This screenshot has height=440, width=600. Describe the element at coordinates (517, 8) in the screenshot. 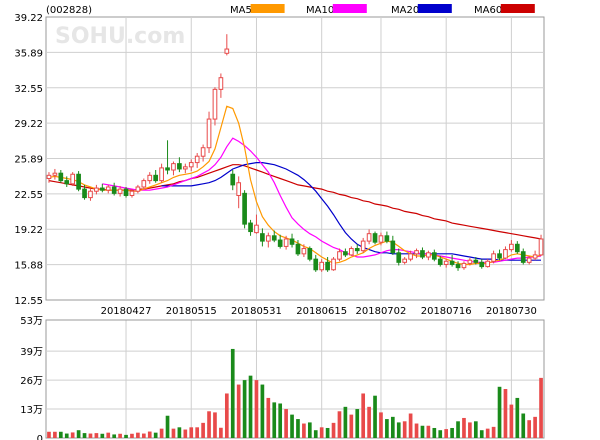

I see `legend-swatch` at that location.